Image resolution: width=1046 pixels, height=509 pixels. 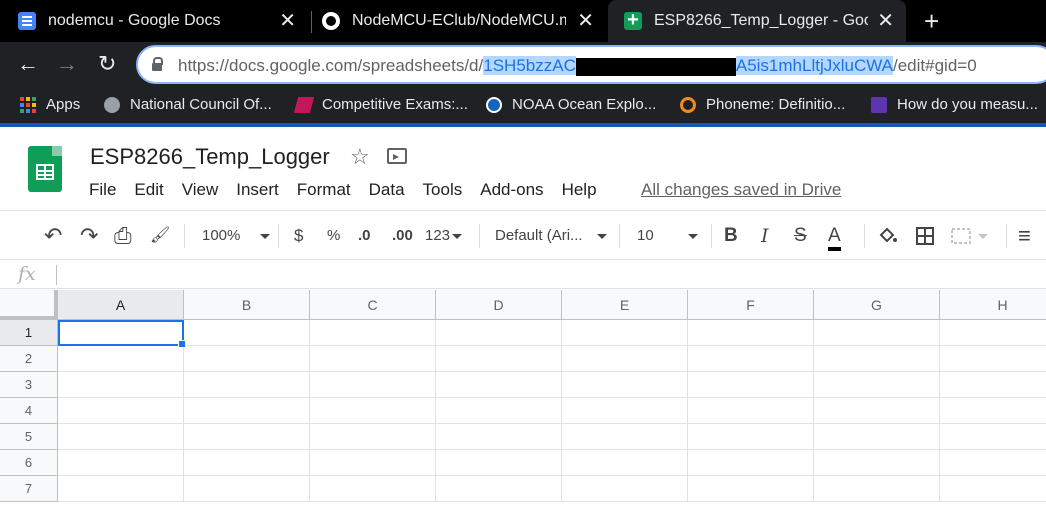 I want to click on column-header-c: C, so click(x=373, y=305).